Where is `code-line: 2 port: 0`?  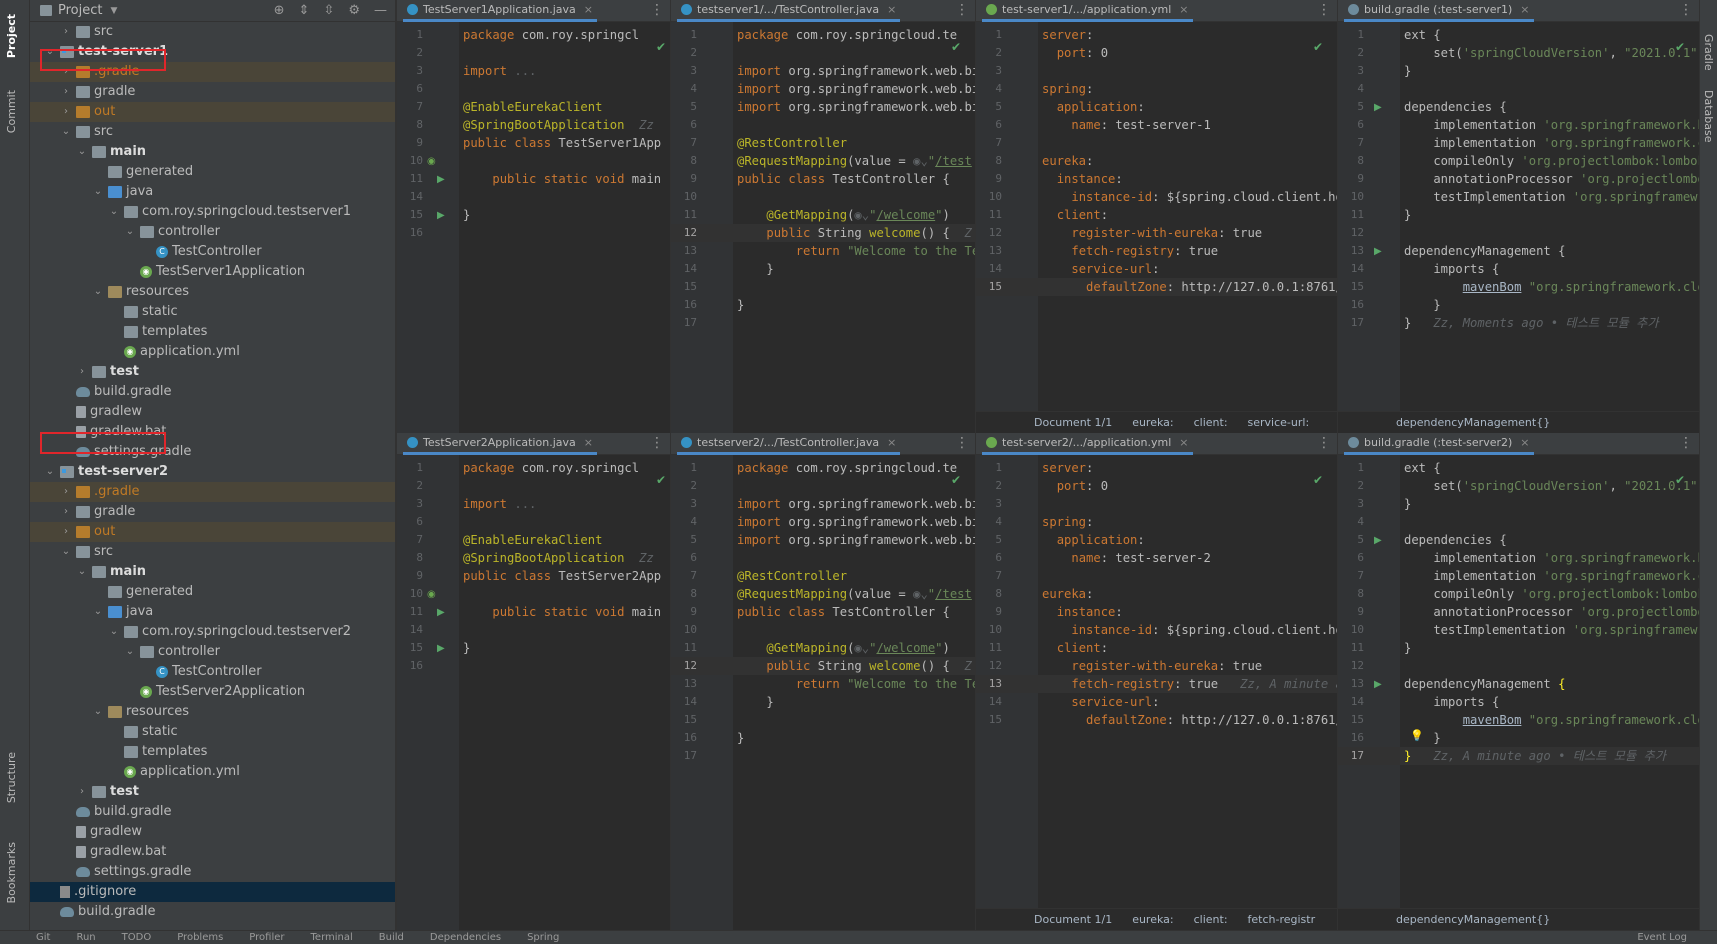
code-line: 2 port: 0 is located at coordinates (1156, 486).